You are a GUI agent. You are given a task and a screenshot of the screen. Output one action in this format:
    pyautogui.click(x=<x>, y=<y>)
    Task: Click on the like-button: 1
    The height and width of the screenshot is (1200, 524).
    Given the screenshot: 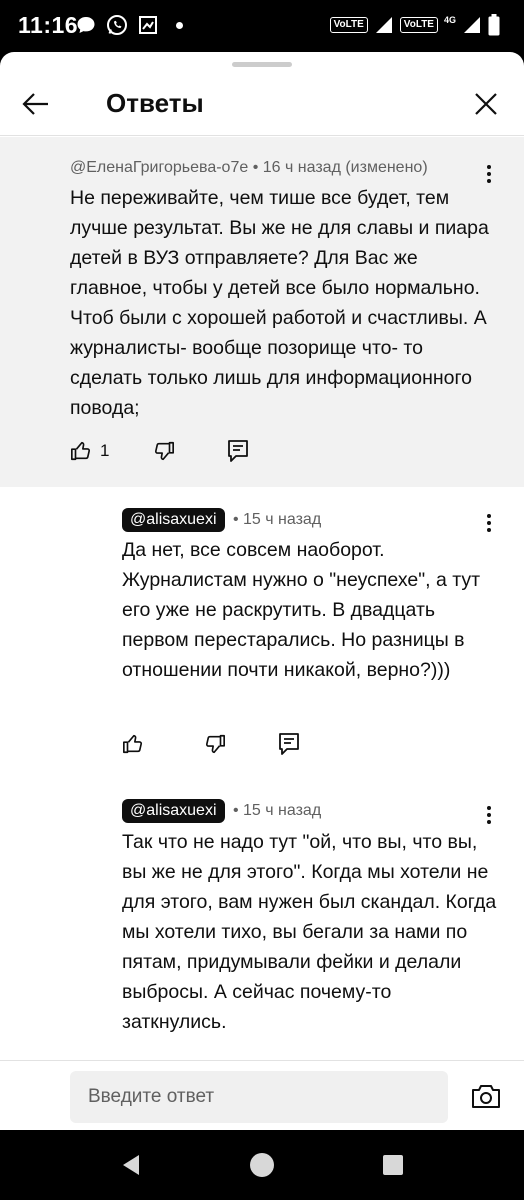 What is the action you would take?
    pyautogui.click(x=89, y=451)
    